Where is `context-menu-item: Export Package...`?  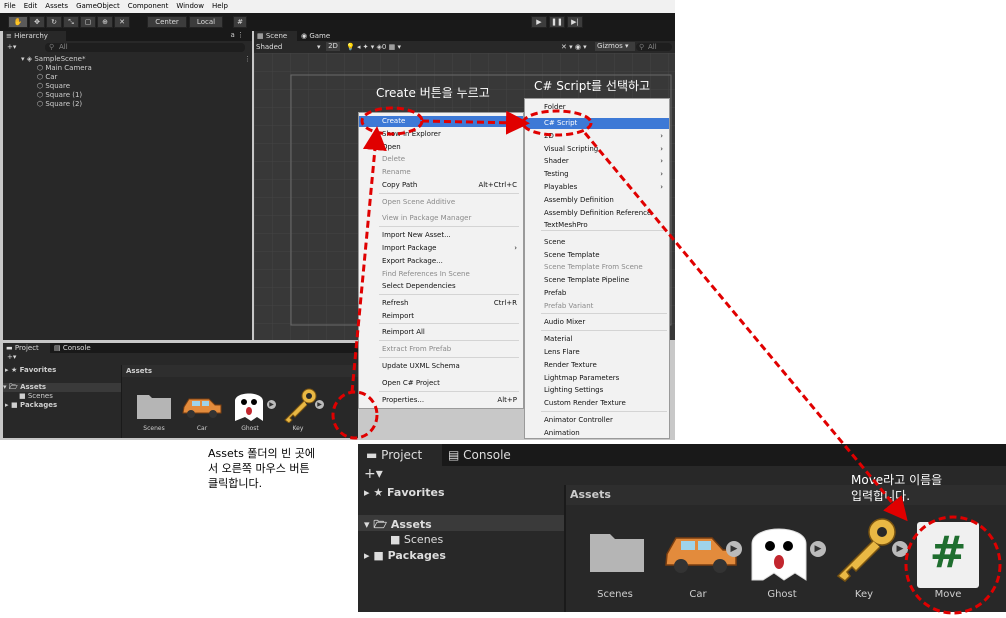 context-menu-item: Export Package... is located at coordinates (441, 261).